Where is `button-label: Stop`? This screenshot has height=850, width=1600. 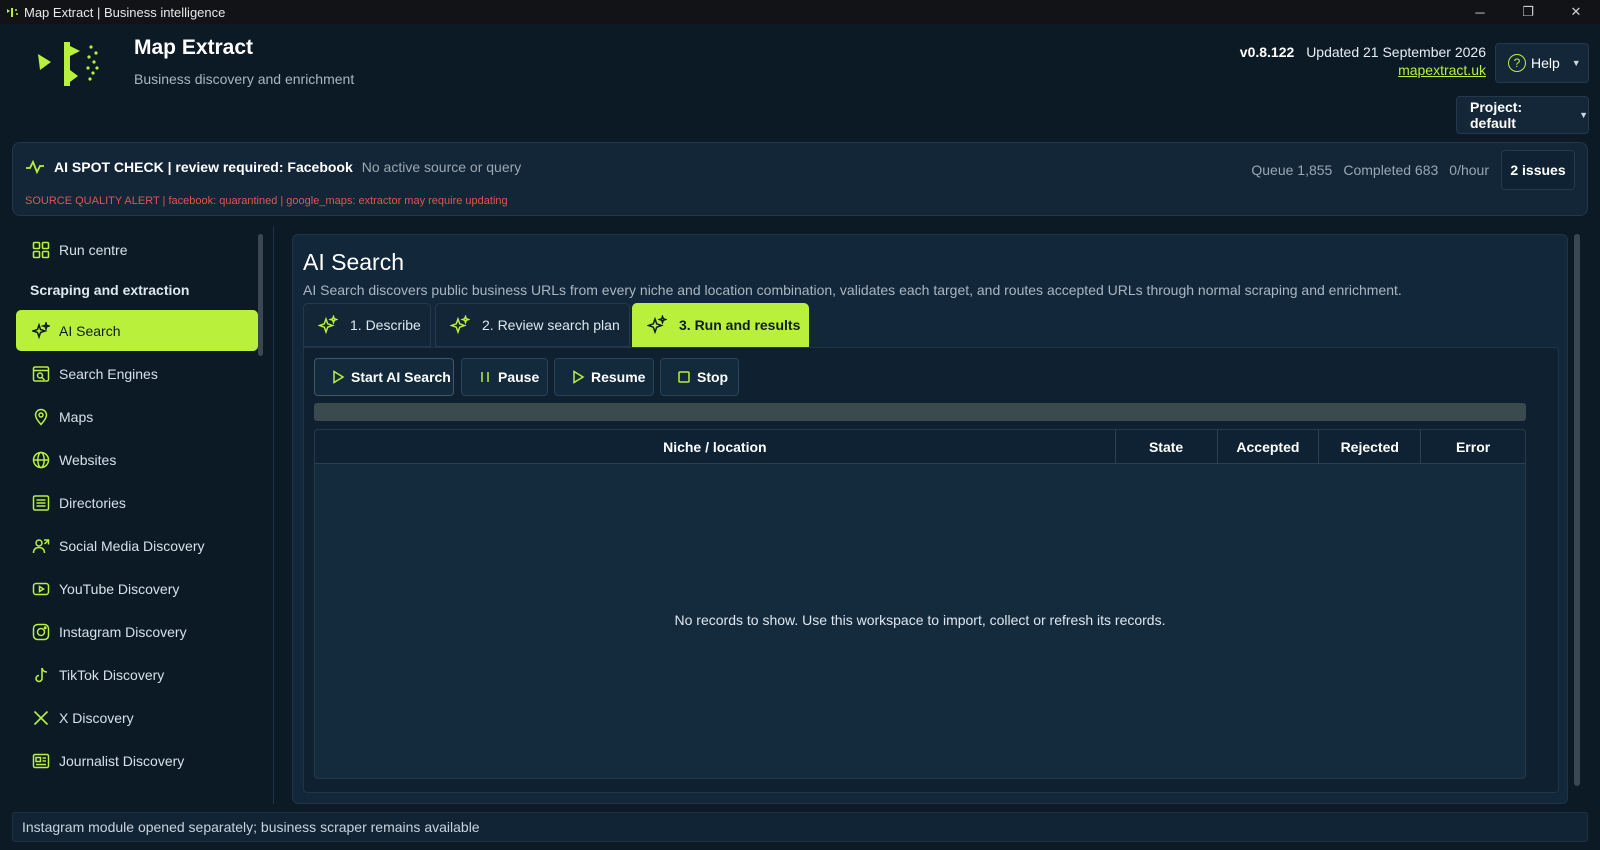 button-label: Stop is located at coordinates (713, 377).